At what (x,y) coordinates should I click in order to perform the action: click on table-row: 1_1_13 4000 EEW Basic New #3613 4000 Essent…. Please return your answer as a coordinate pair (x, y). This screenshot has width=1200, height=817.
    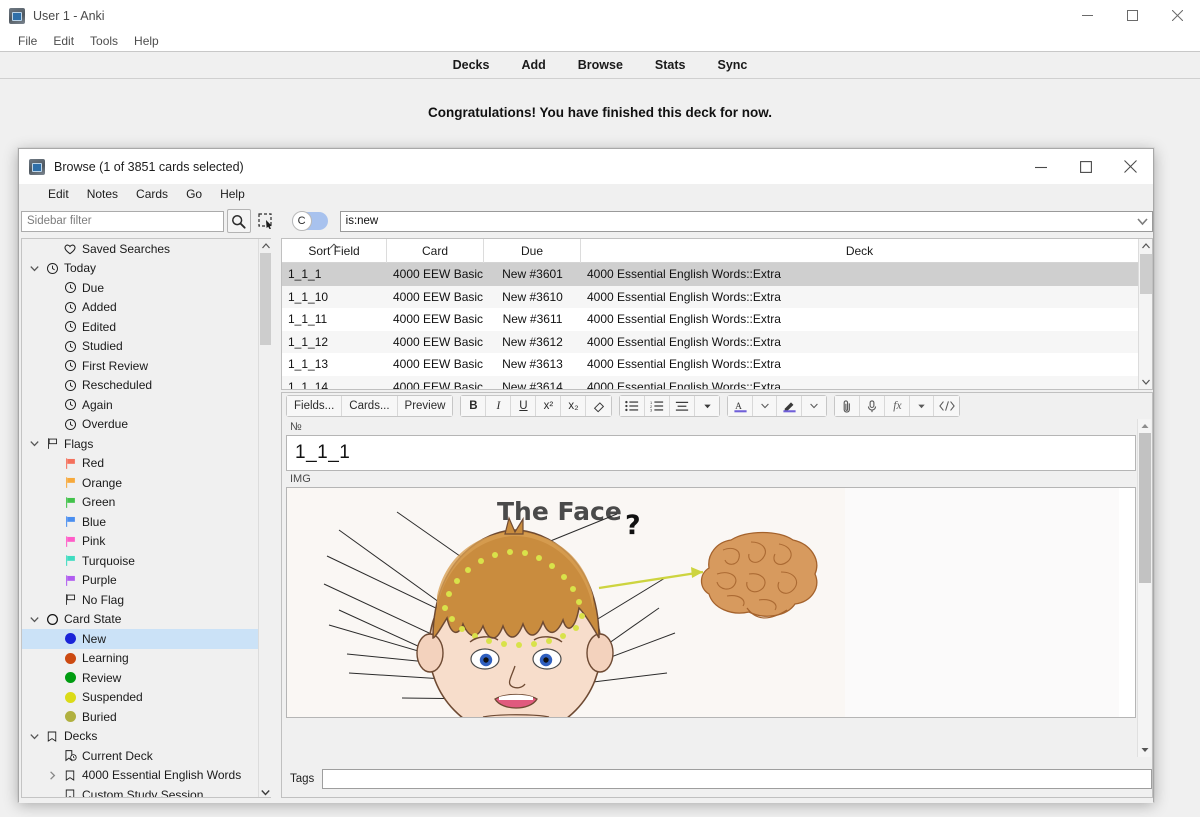
    Looking at the image, I should click on (710, 364).